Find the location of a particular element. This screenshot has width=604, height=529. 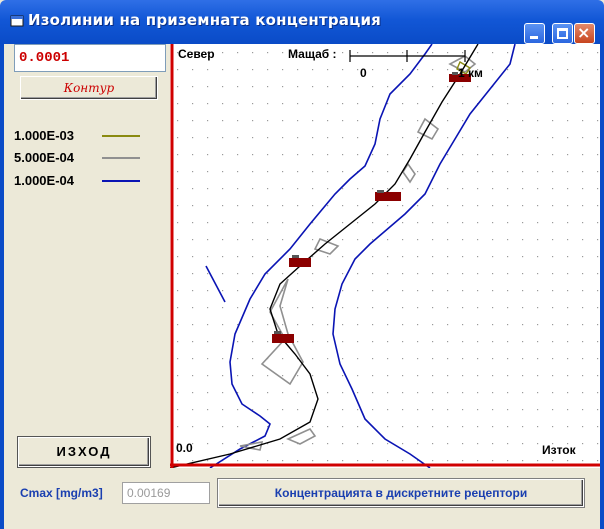

close-button: × is located at coordinates (584, 33).